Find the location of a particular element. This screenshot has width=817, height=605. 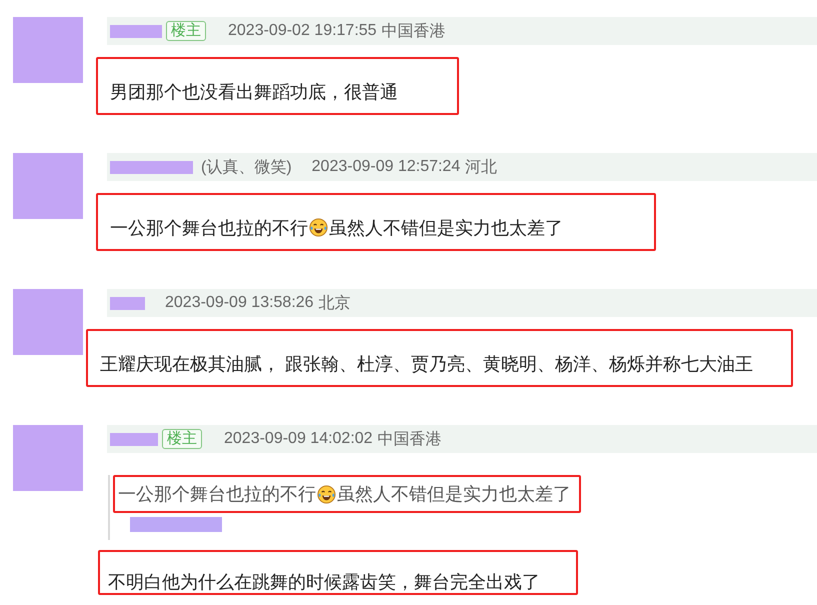

post-time: 2023-09-09 12:57:24 is located at coordinates (386, 167).